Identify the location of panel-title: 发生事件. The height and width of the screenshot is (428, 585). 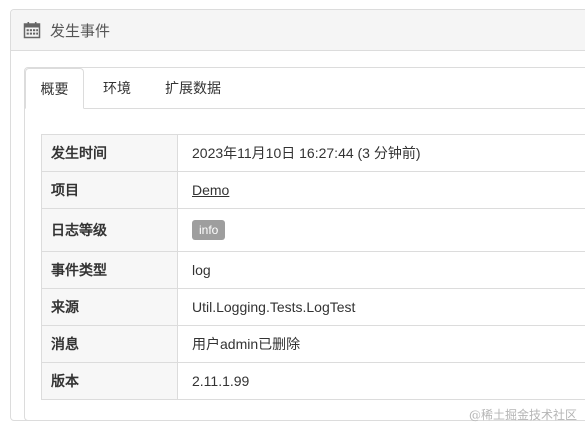
(80, 31).